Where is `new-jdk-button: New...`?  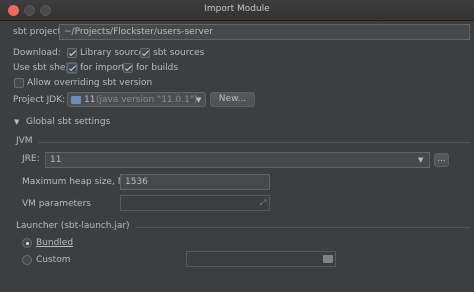 new-jdk-button: New... is located at coordinates (232, 99).